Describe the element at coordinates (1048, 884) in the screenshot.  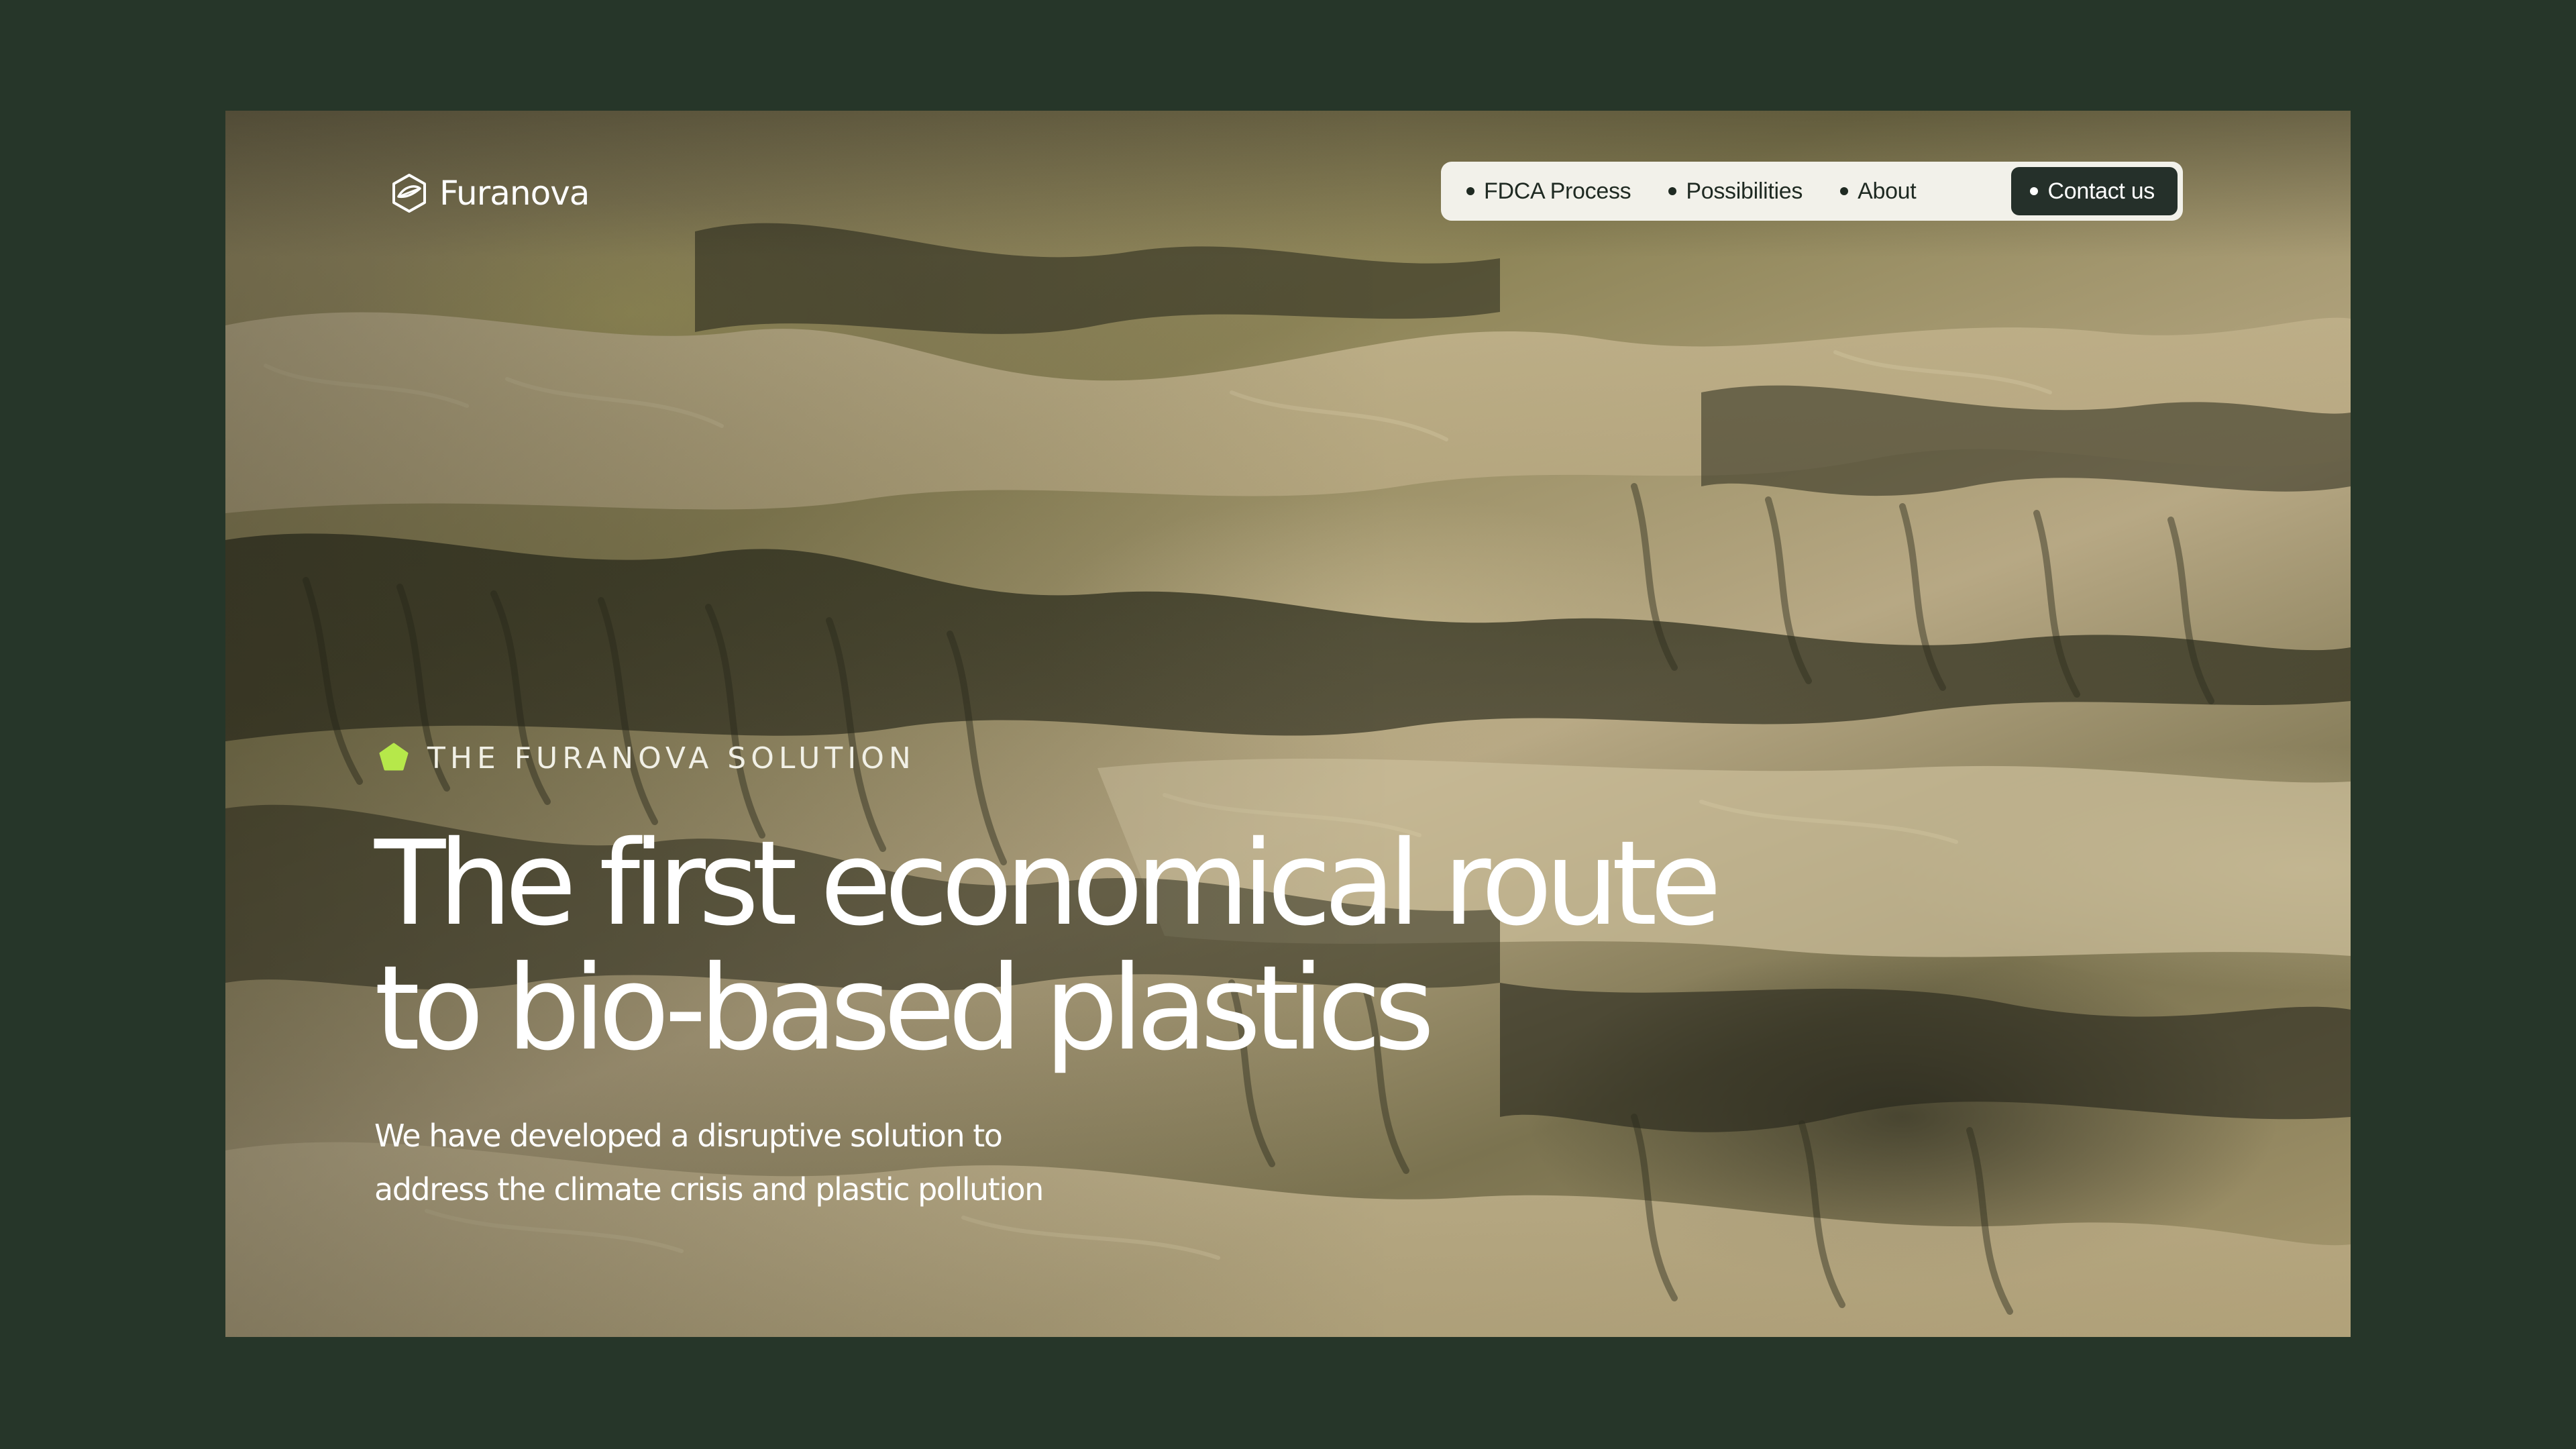
I see `headline-line-1: The first economical route` at that location.